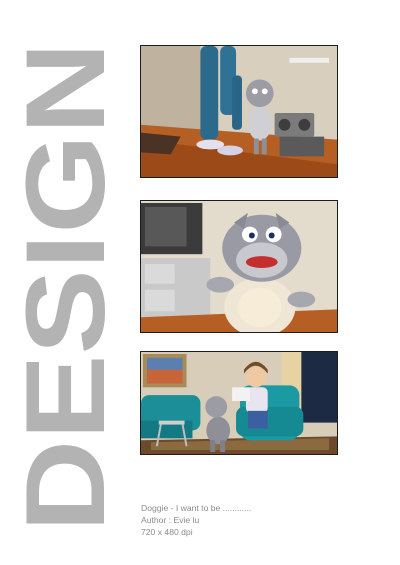 The width and height of the screenshot is (400, 565). Describe the element at coordinates (167, 532) in the screenshot. I see `caption-resolution: 720 x 480 dpi` at that location.